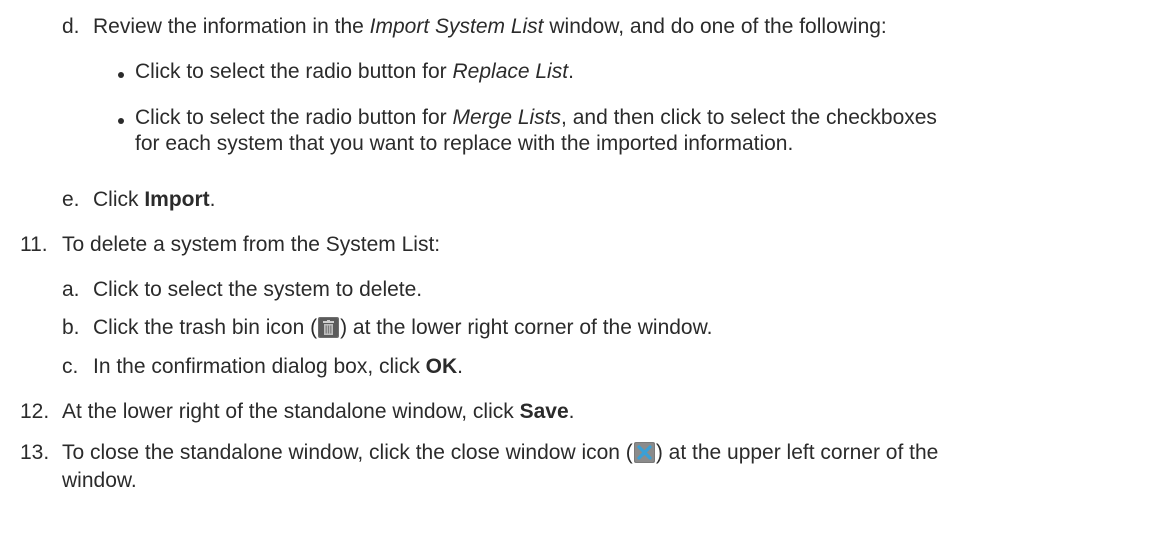  I want to click on step-11c-text-part: In the confirmation dialog box, click, so click(259, 366).